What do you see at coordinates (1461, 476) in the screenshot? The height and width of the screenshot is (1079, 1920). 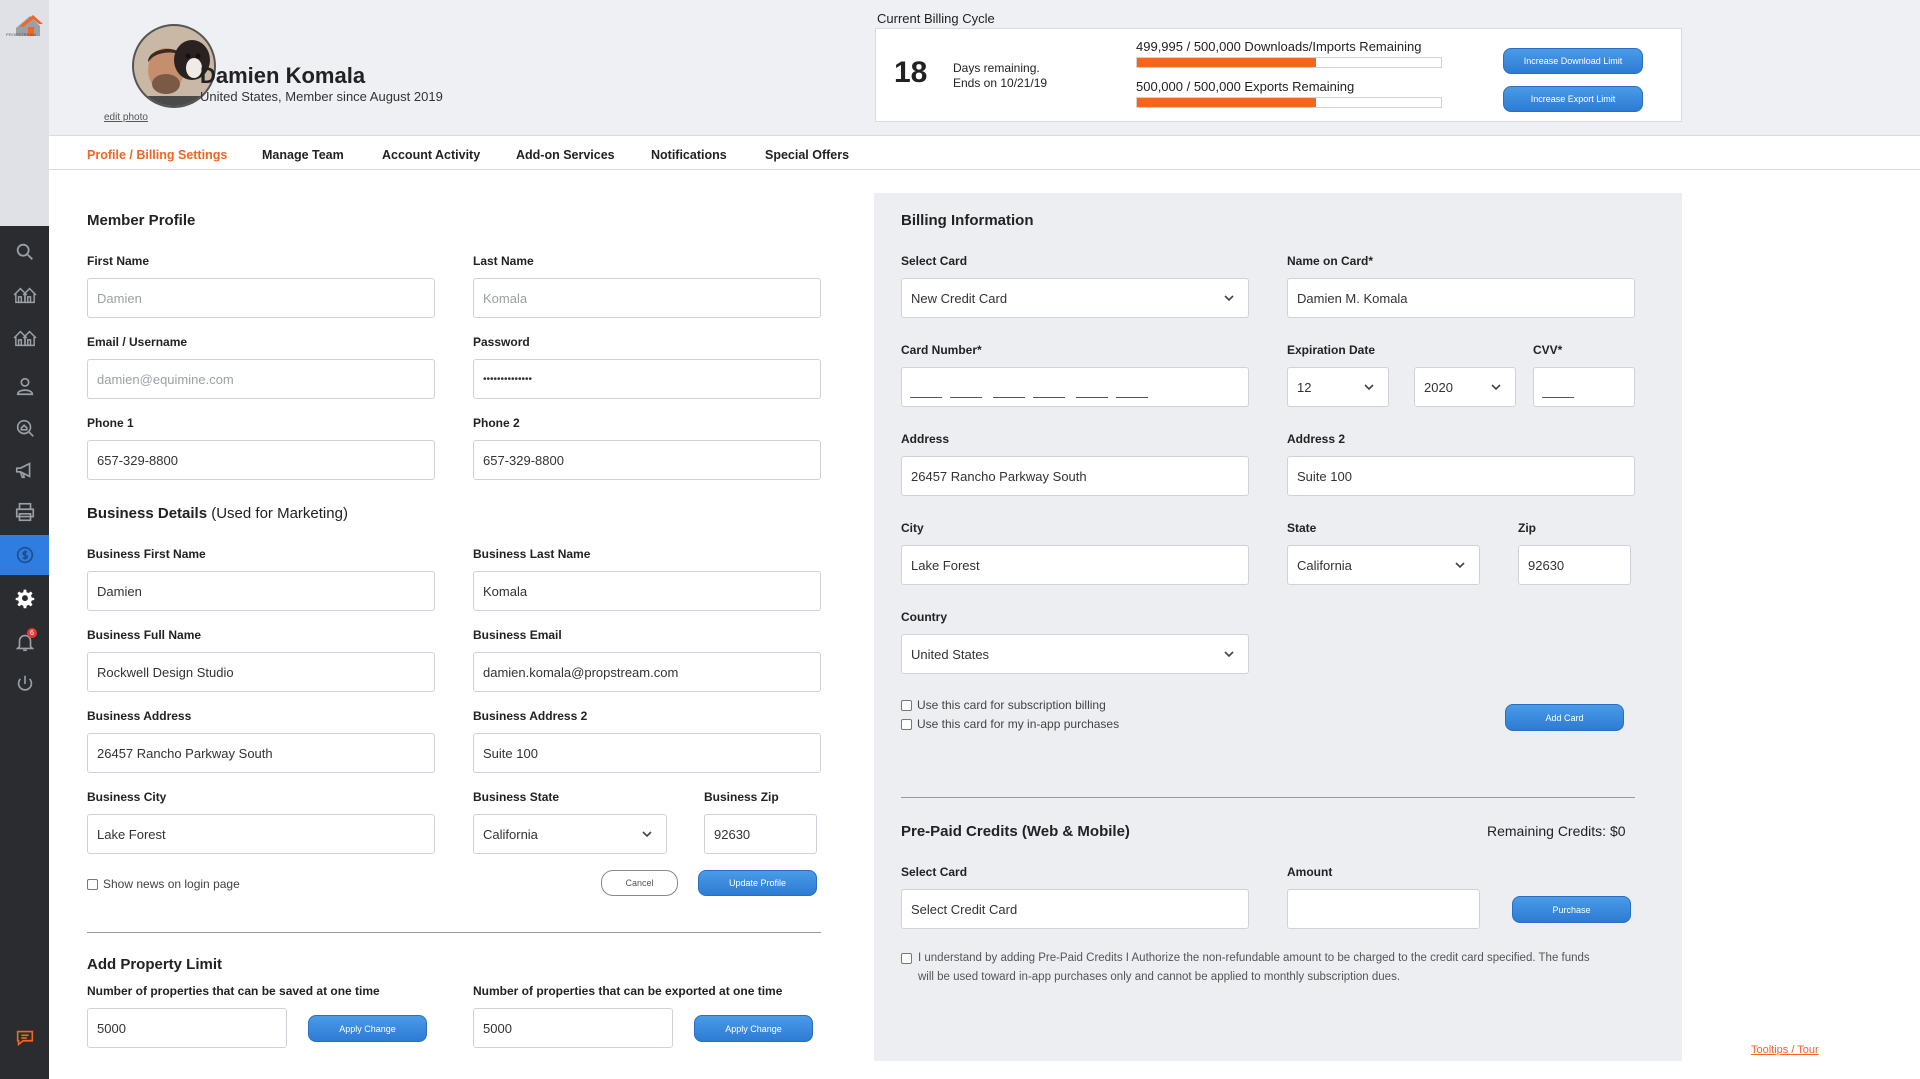 I see `billing-address2-field: Suite 100` at bounding box center [1461, 476].